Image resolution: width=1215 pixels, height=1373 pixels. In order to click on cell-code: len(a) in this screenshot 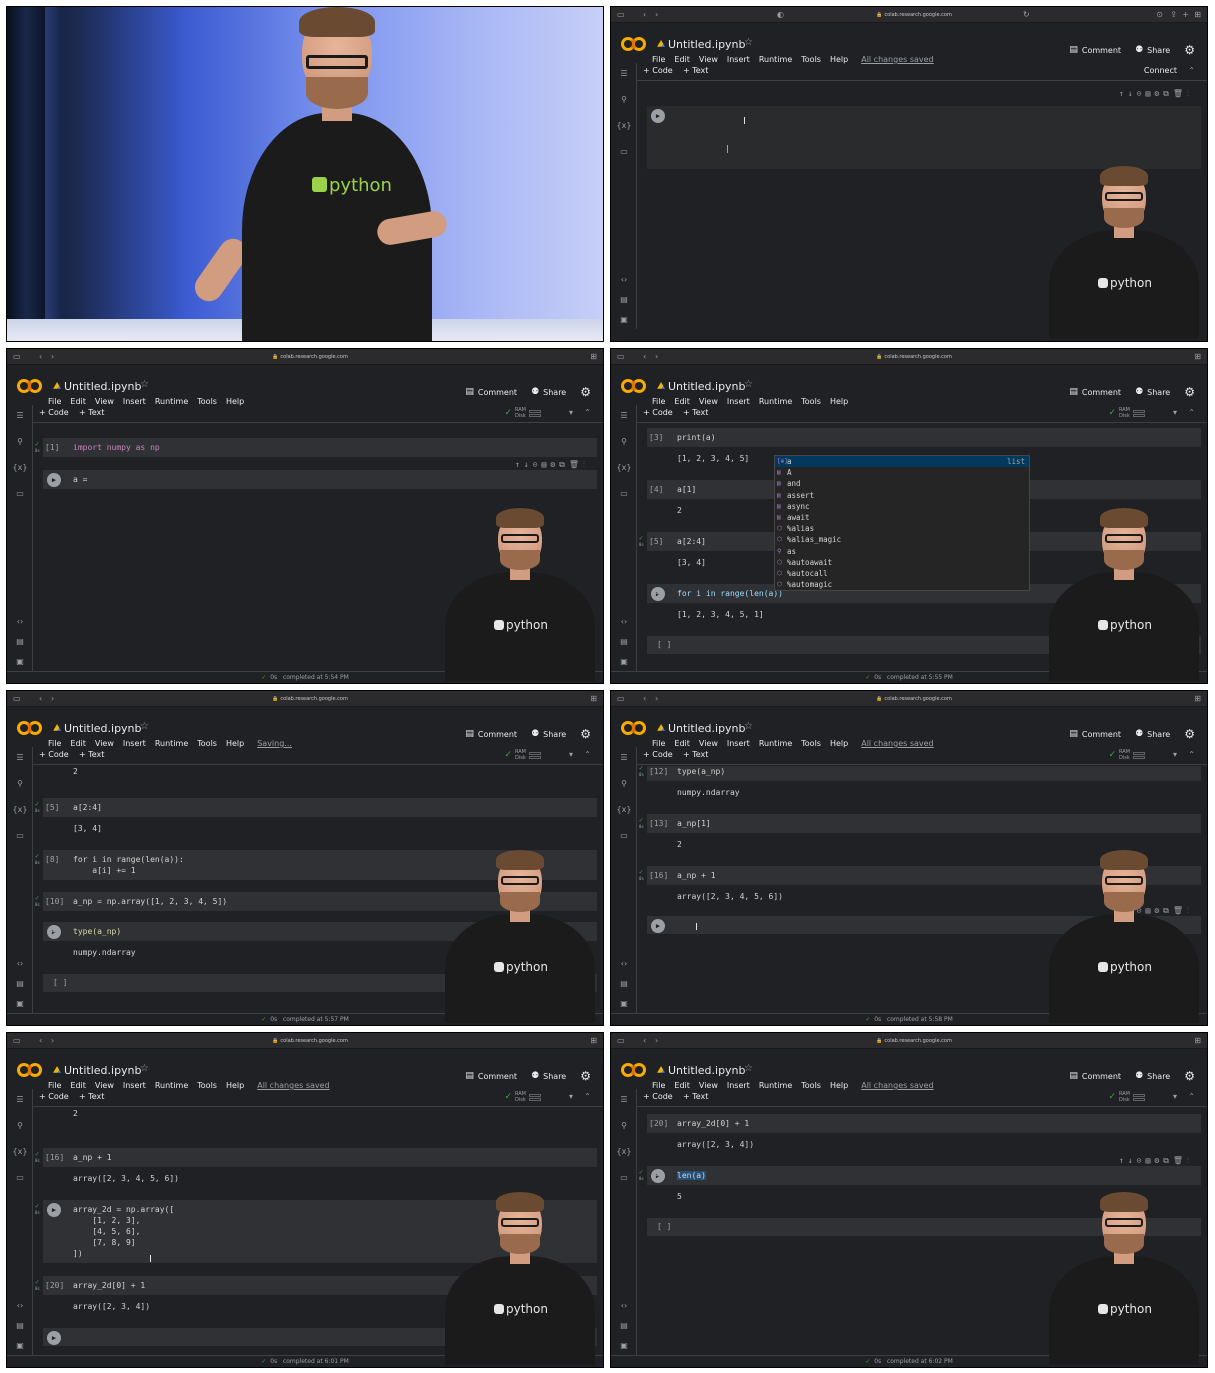, I will do `click(691, 1175)`.